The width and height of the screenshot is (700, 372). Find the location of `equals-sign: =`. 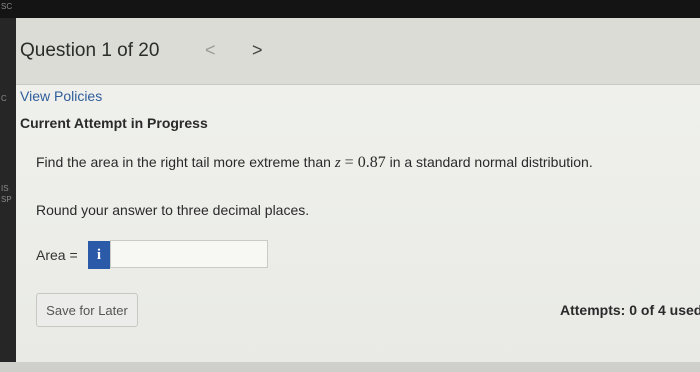

equals-sign: = is located at coordinates (349, 162).